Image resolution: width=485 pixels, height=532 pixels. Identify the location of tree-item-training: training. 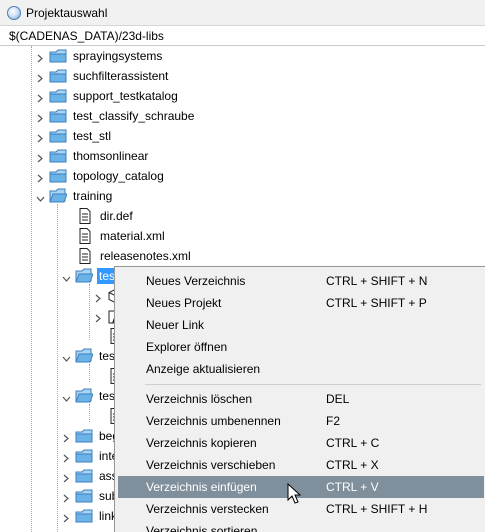
(75, 196).